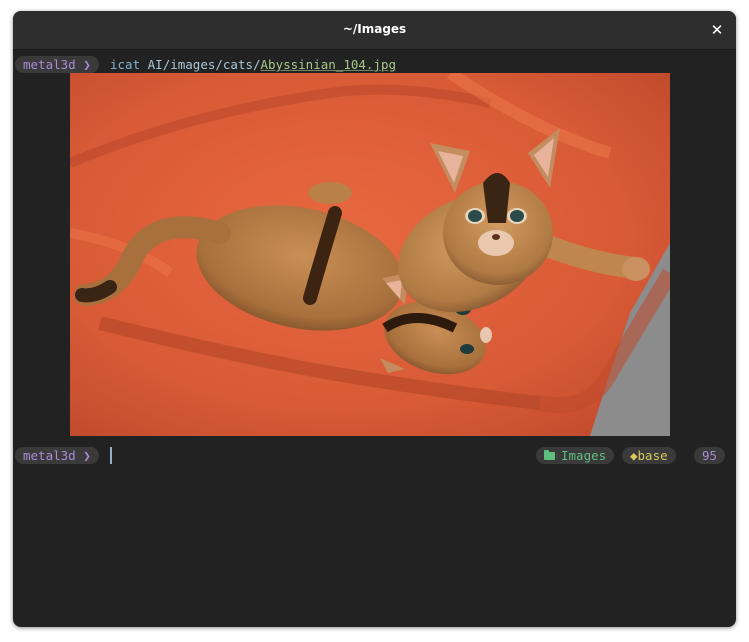 The image size is (749, 642). Describe the element at coordinates (125, 64) in the screenshot. I see `command-program: icat` at that location.